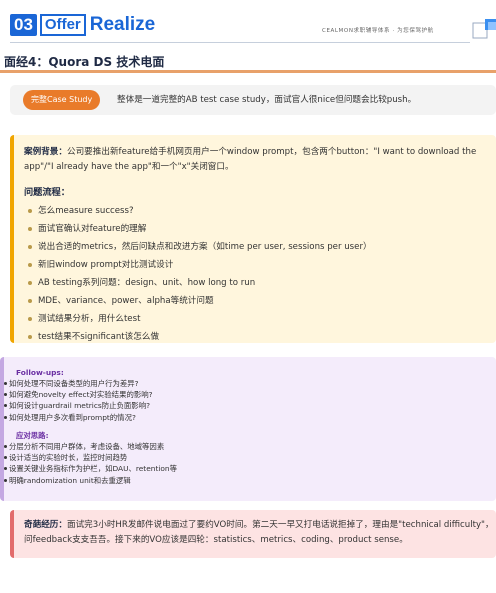  I want to click on logo-offer: Offer, so click(62, 25).